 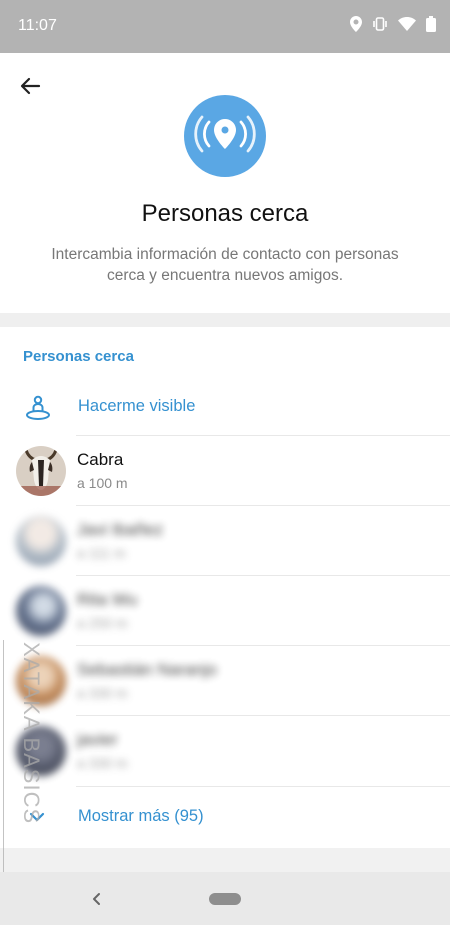 I want to click on back-button, so click(x=30, y=86).